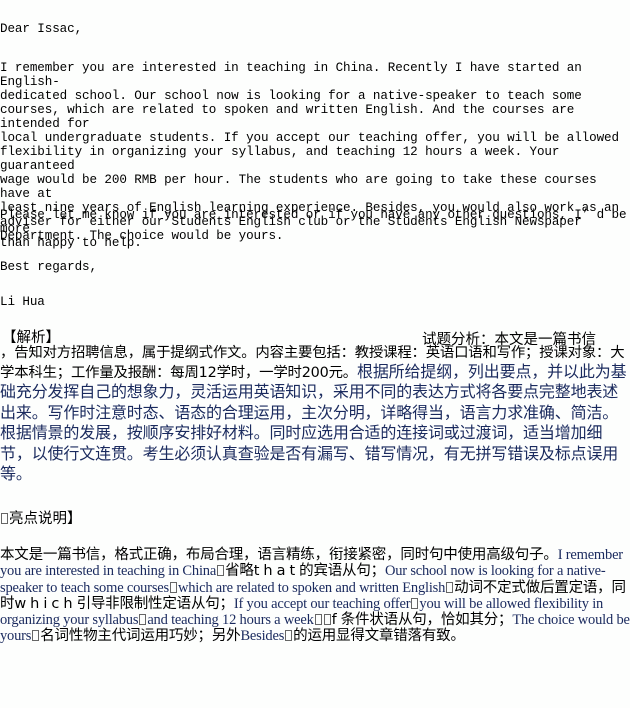 Image resolution: width=630 pixels, height=708 pixels. I want to click on example-sentence-3: If you accept our teaching offer, so click(322, 603).